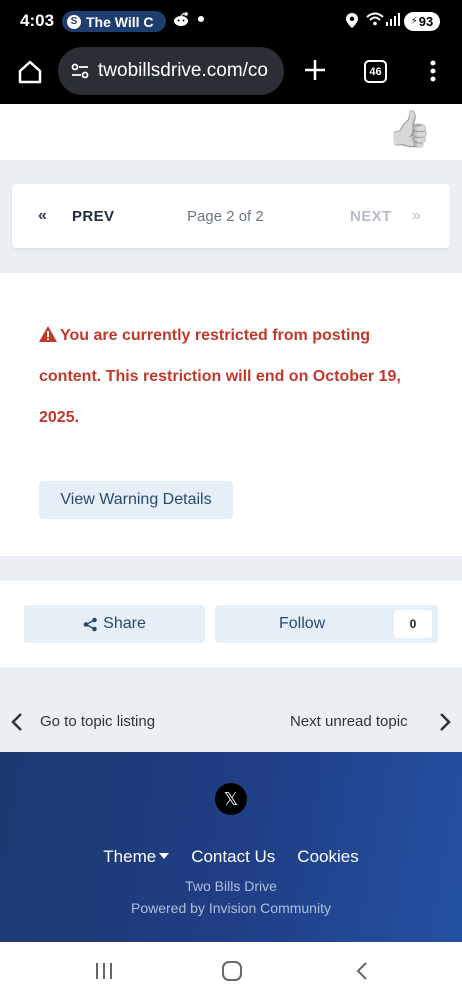 Image resolution: width=462 pixels, height=1000 pixels. I want to click on next-page-link: NEXT, so click(371, 216).